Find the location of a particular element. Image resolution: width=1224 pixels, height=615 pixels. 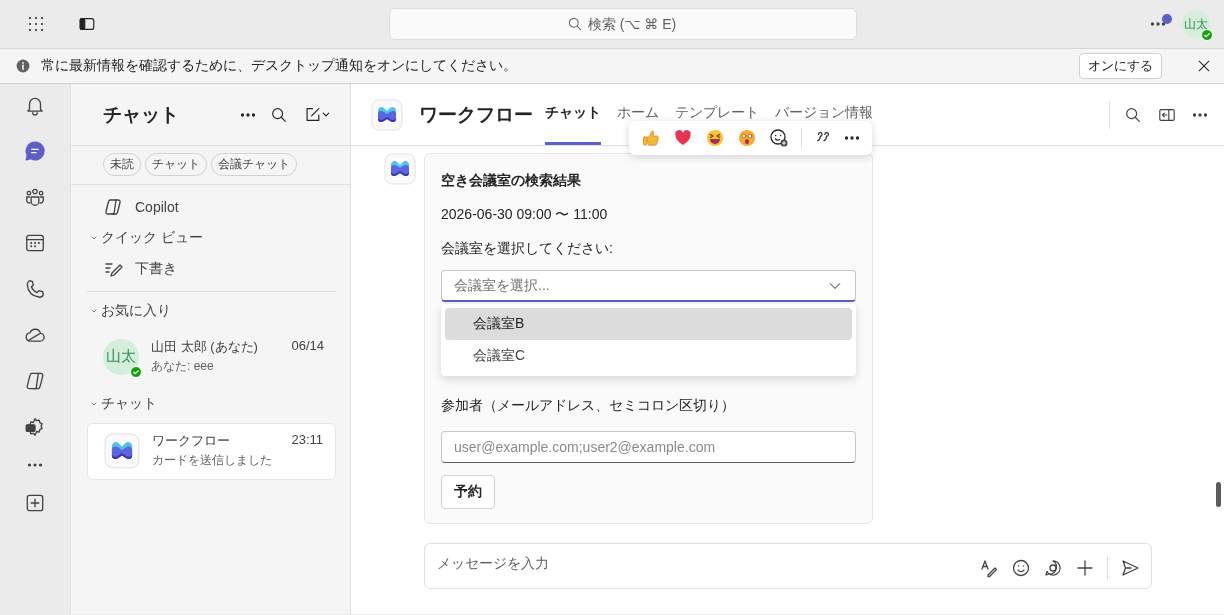

gear-icon is located at coordinates (35, 427).